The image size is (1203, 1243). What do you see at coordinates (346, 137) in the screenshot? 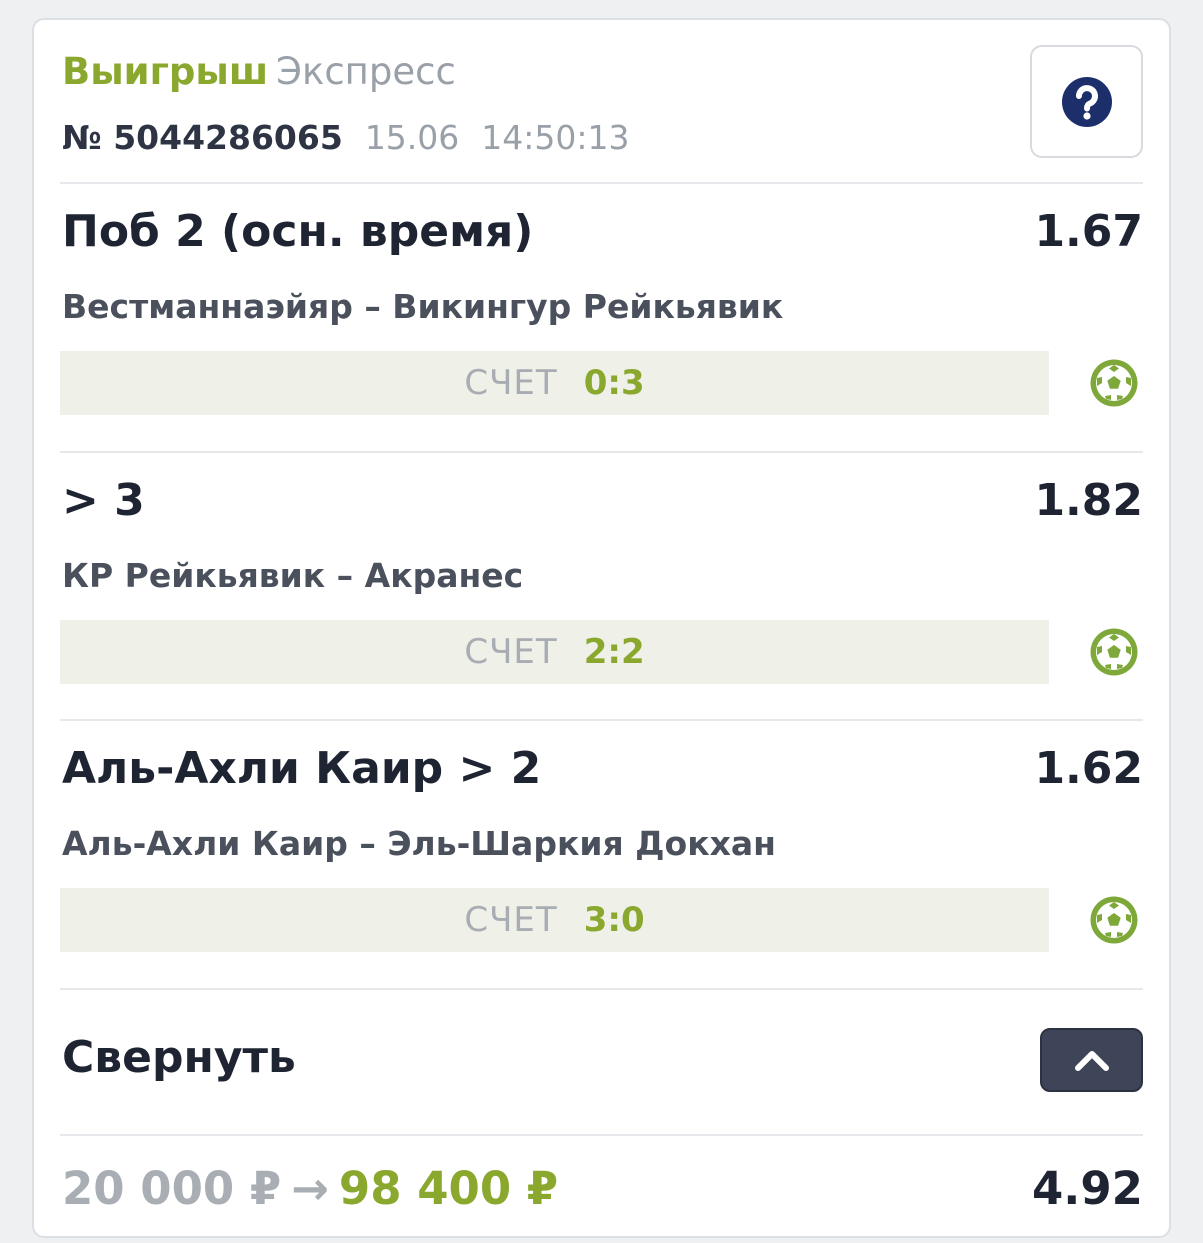
I see `bet-meta: № 5044286065 15.06 14:50:13` at bounding box center [346, 137].